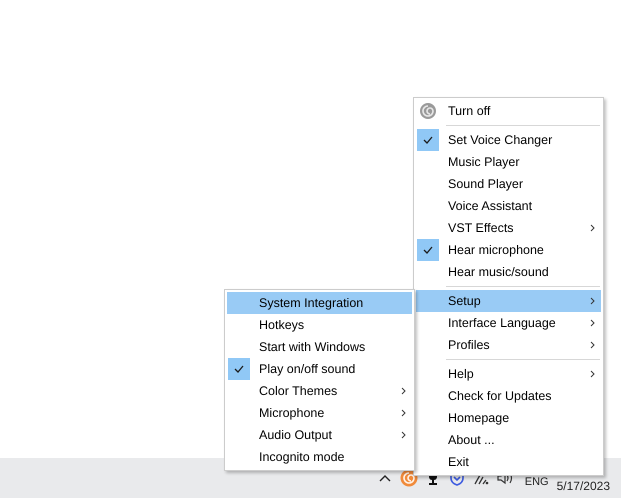 This screenshot has height=498, width=621. Describe the element at coordinates (508, 323) in the screenshot. I see `menu-item: Interface Language` at that location.